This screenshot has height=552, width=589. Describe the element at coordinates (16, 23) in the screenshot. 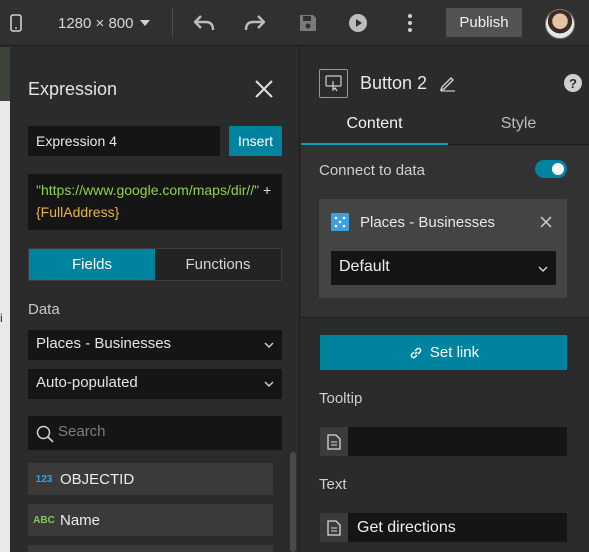

I see `device-preview-icon` at that location.